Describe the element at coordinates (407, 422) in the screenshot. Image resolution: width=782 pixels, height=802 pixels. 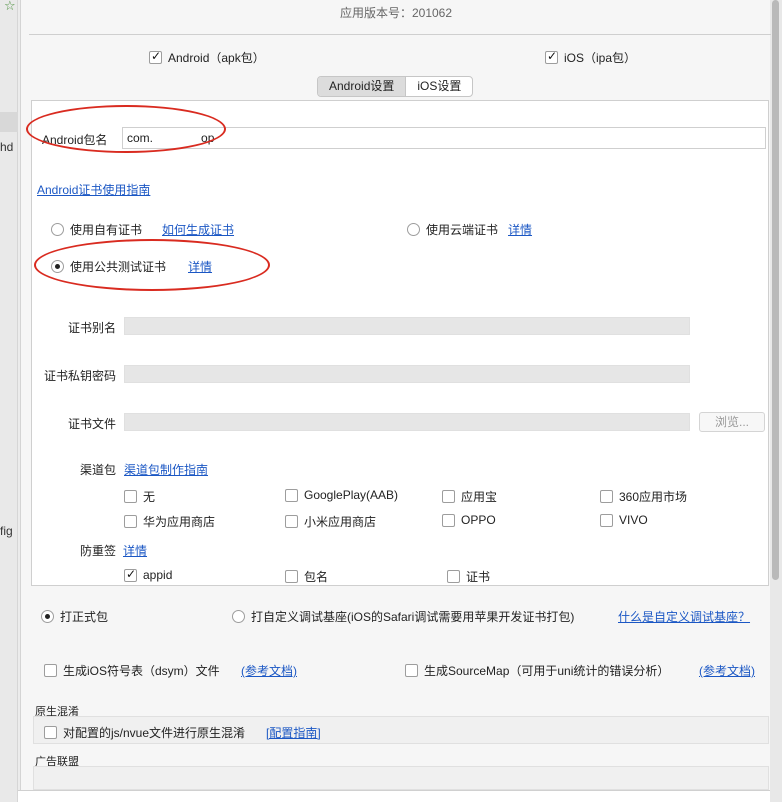
I see `cert-file-input` at that location.